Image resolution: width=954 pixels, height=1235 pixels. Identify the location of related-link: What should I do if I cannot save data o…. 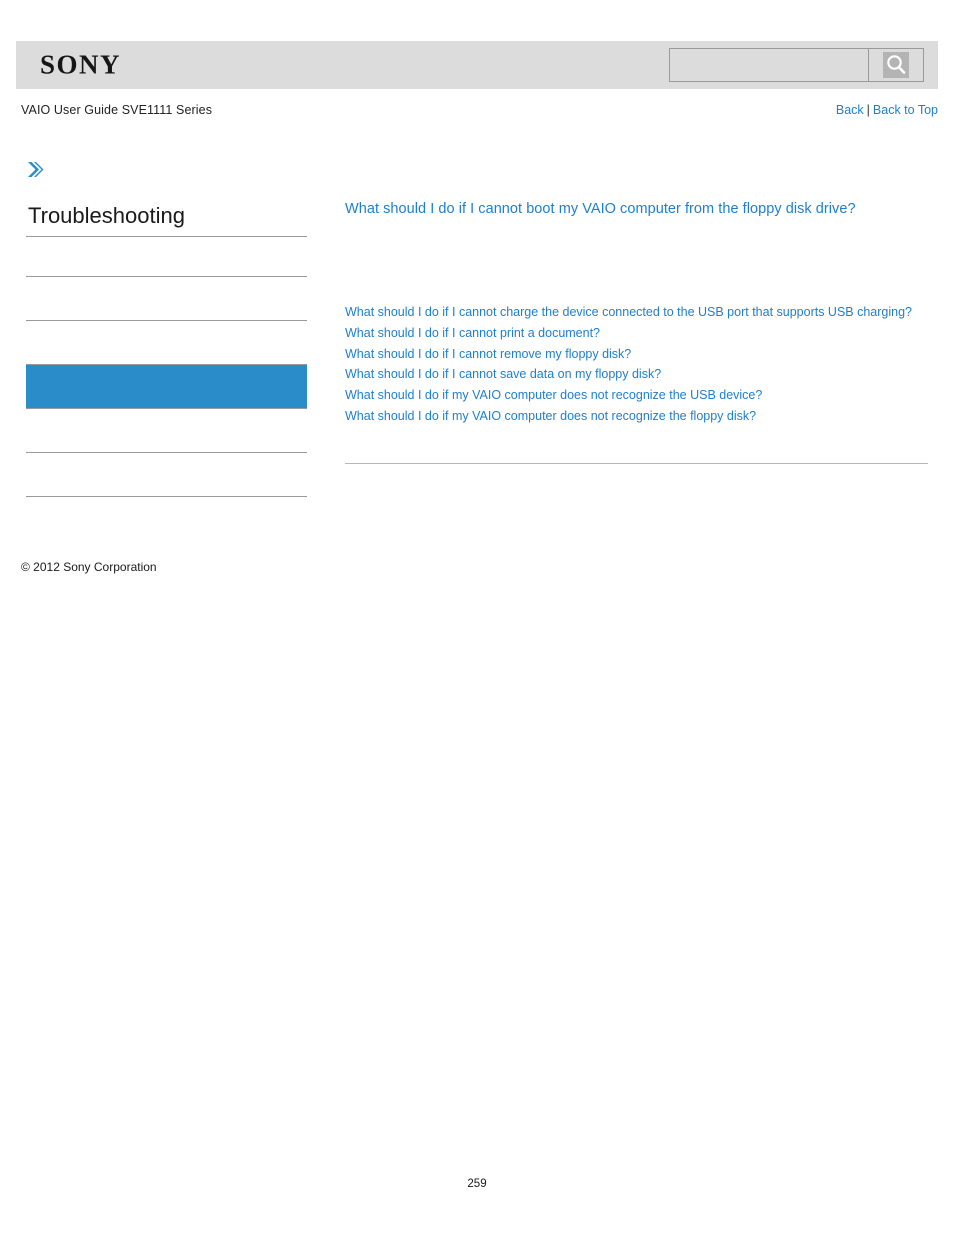
(636, 374).